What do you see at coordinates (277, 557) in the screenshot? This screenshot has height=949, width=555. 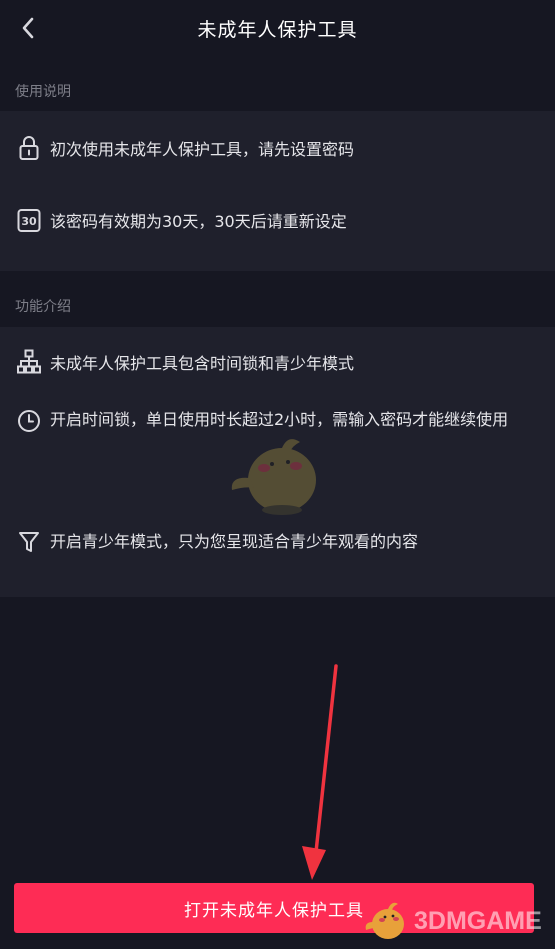 I see `list-item: 开启青少年模式，只为您呈现适合青少年观看的内容` at bounding box center [277, 557].